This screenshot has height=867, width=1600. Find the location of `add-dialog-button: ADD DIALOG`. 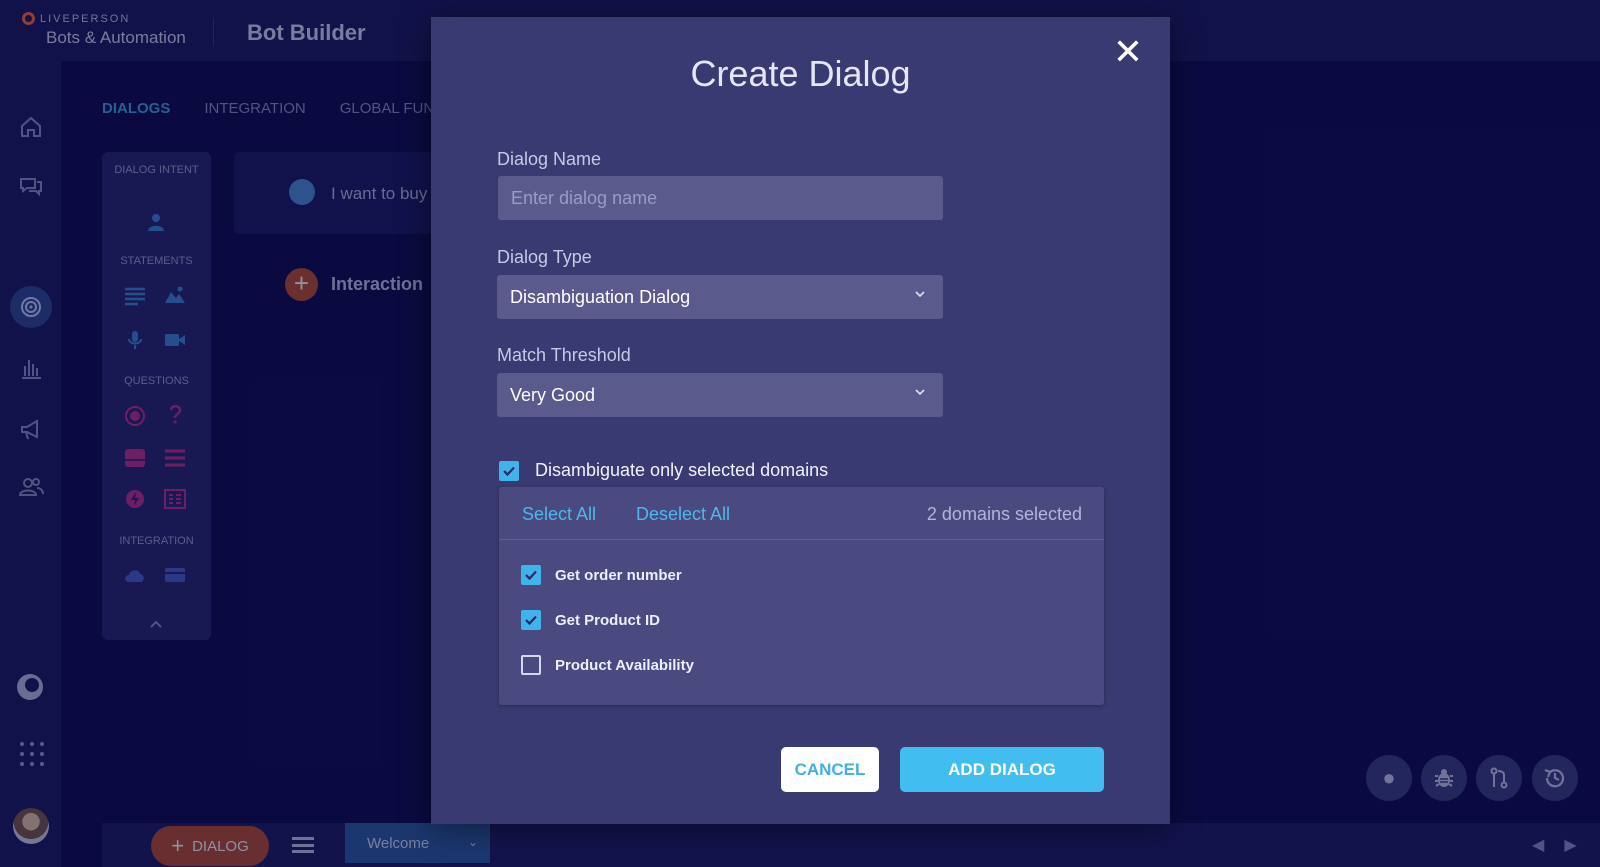

add-dialog-button: ADD DIALOG is located at coordinates (1002, 769).